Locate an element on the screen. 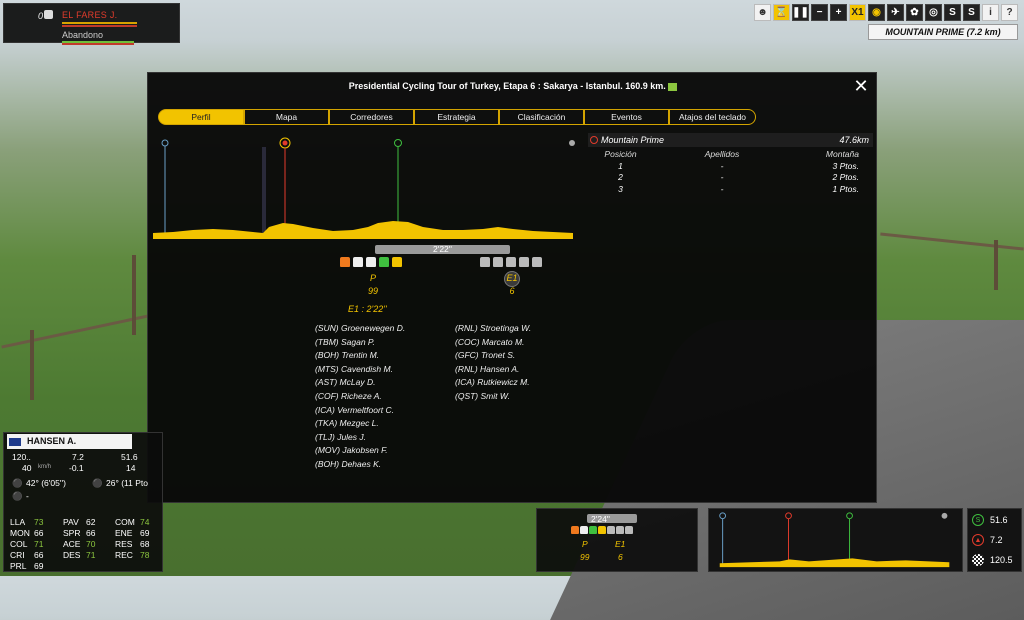 The height and width of the screenshot is (620, 1024). cell-points: 1 Ptos. is located at coordinates (845, 188).